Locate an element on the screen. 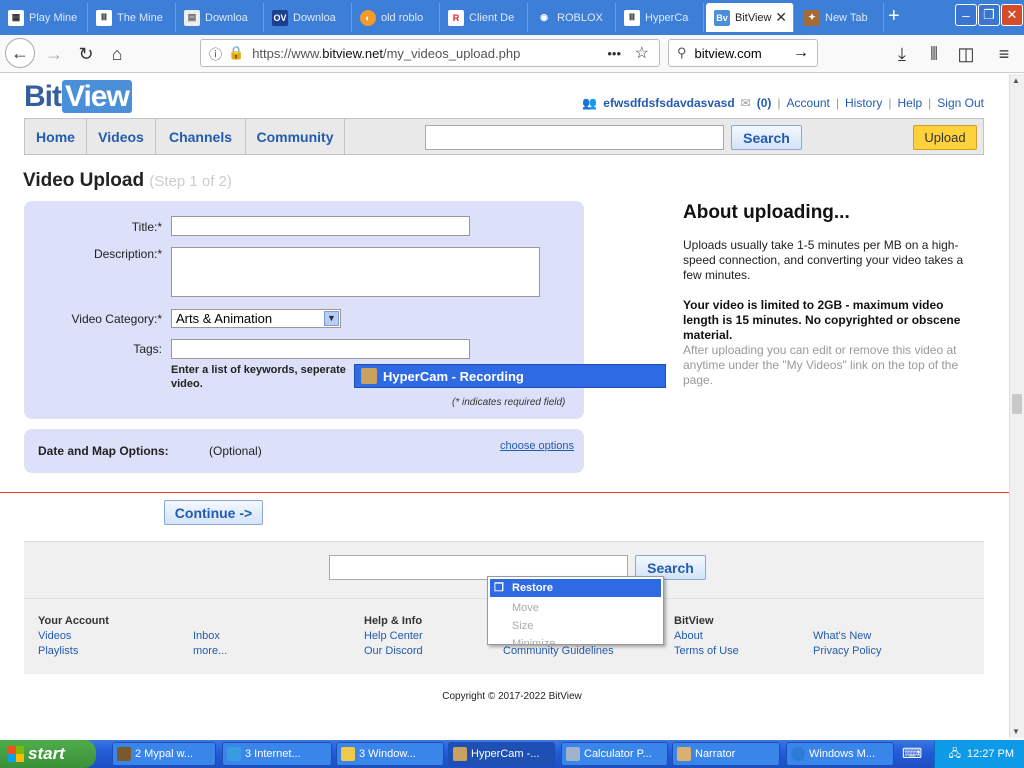  footer-privacy-link: Privacy Policy is located at coordinates (847, 651).